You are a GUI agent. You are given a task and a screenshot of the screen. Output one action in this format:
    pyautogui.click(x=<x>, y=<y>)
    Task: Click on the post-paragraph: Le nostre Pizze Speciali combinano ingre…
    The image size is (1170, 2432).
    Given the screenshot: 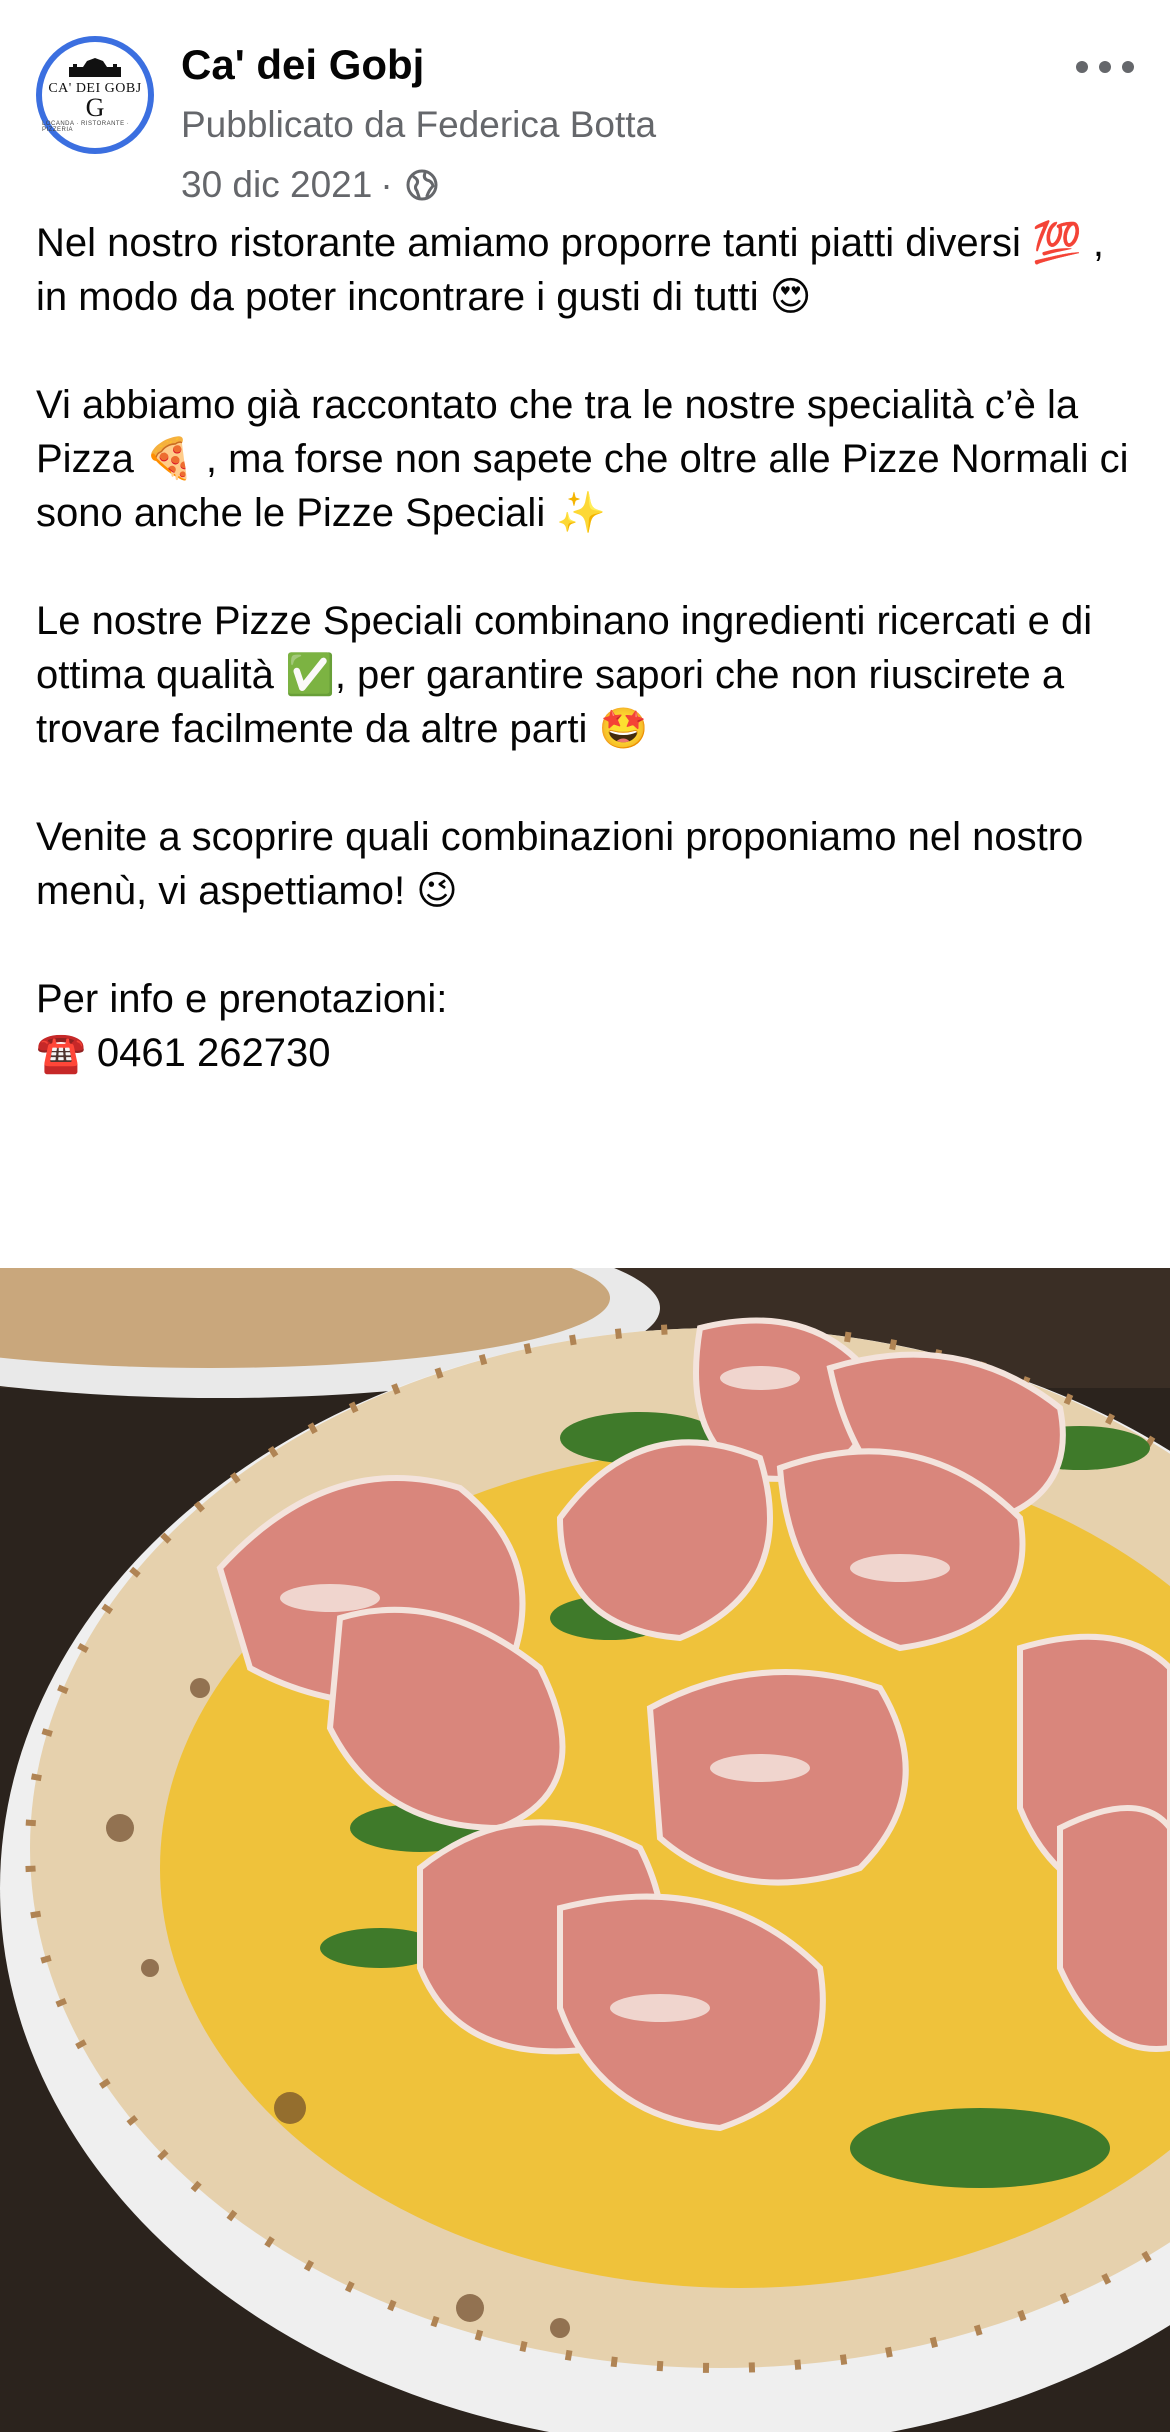 What is the action you would take?
    pyautogui.click(x=564, y=675)
    